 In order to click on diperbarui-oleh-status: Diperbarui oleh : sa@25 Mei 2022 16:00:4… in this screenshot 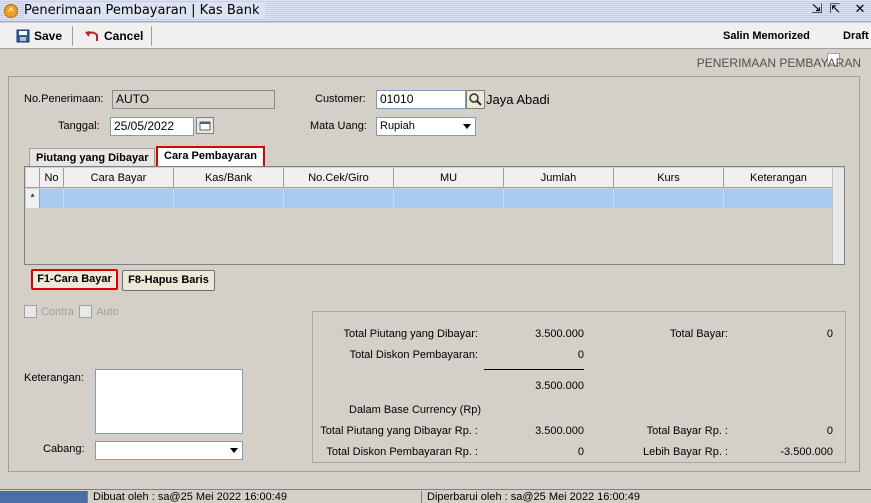, I will do `click(646, 497)`.